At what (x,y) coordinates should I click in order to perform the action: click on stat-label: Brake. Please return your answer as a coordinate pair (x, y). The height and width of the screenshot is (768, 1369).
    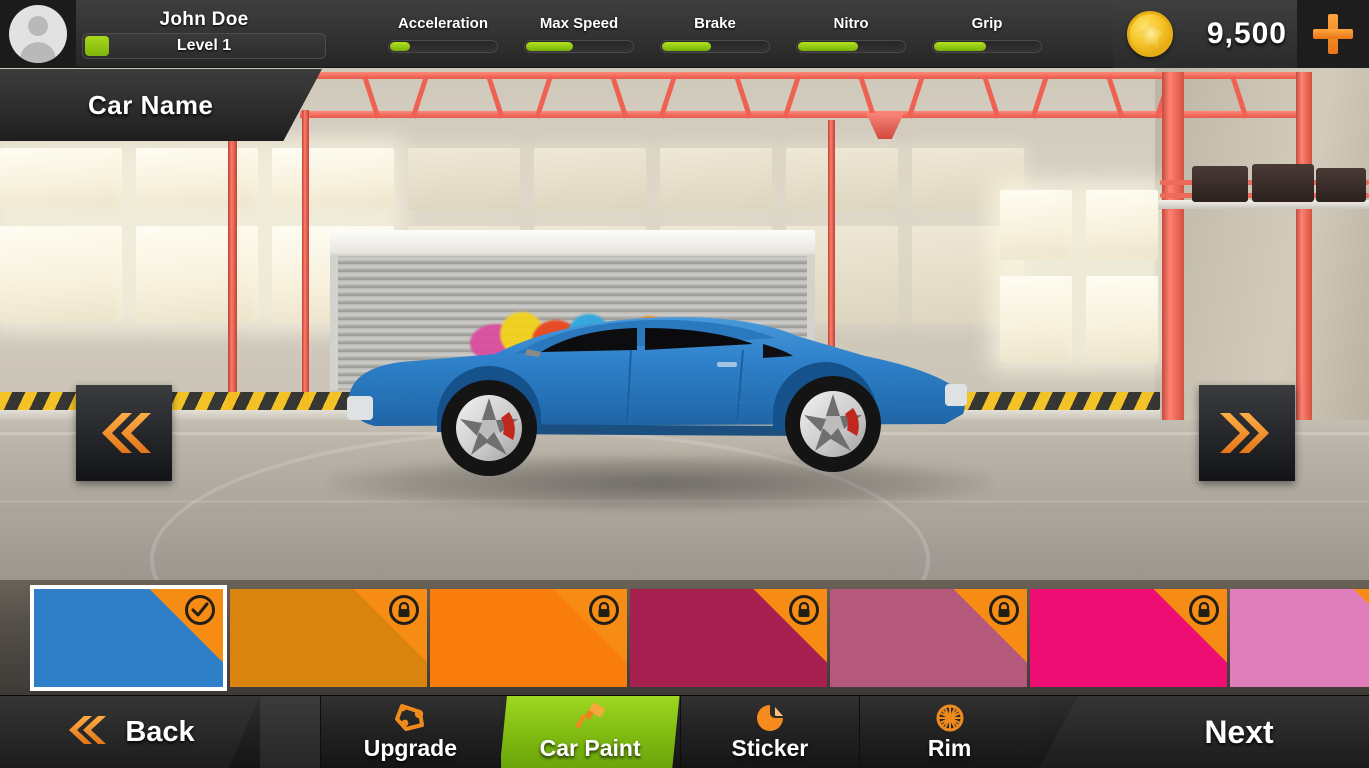
    Looking at the image, I should click on (715, 23).